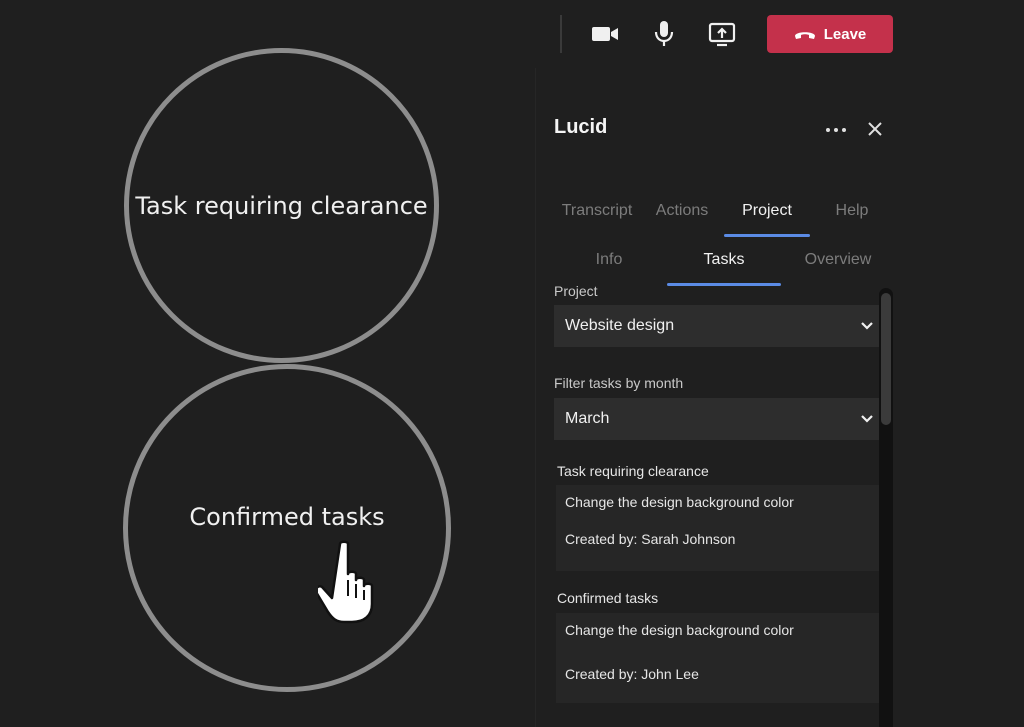  I want to click on task-creator: Created by: Sarah Johnson, so click(650, 539).